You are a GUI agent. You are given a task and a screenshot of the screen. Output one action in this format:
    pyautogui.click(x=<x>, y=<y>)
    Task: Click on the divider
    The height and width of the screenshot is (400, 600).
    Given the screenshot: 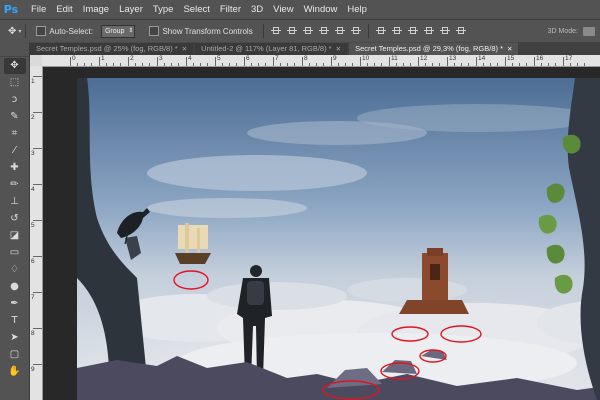 What is the action you would take?
    pyautogui.click(x=26, y=31)
    